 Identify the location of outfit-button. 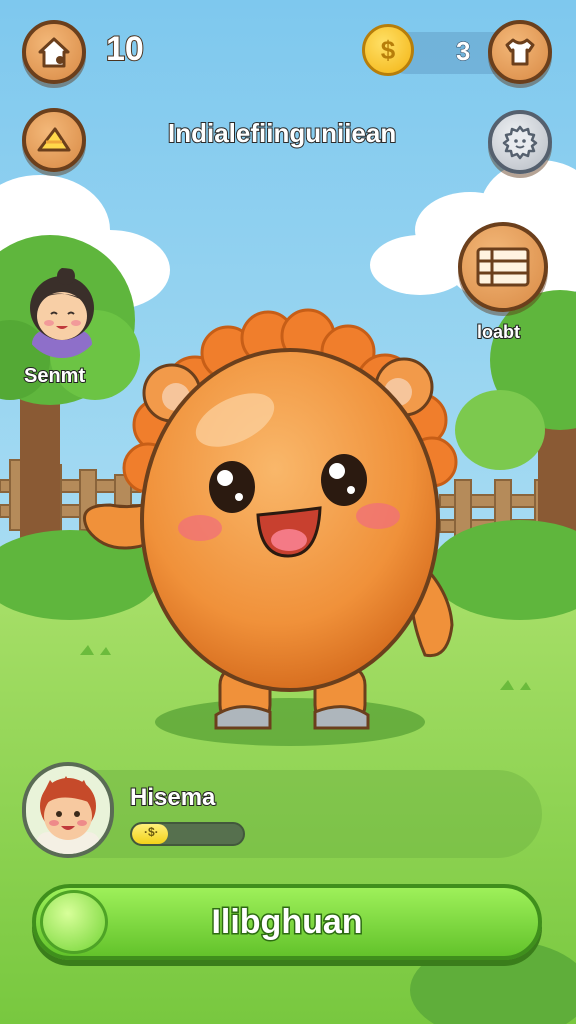
(520, 52).